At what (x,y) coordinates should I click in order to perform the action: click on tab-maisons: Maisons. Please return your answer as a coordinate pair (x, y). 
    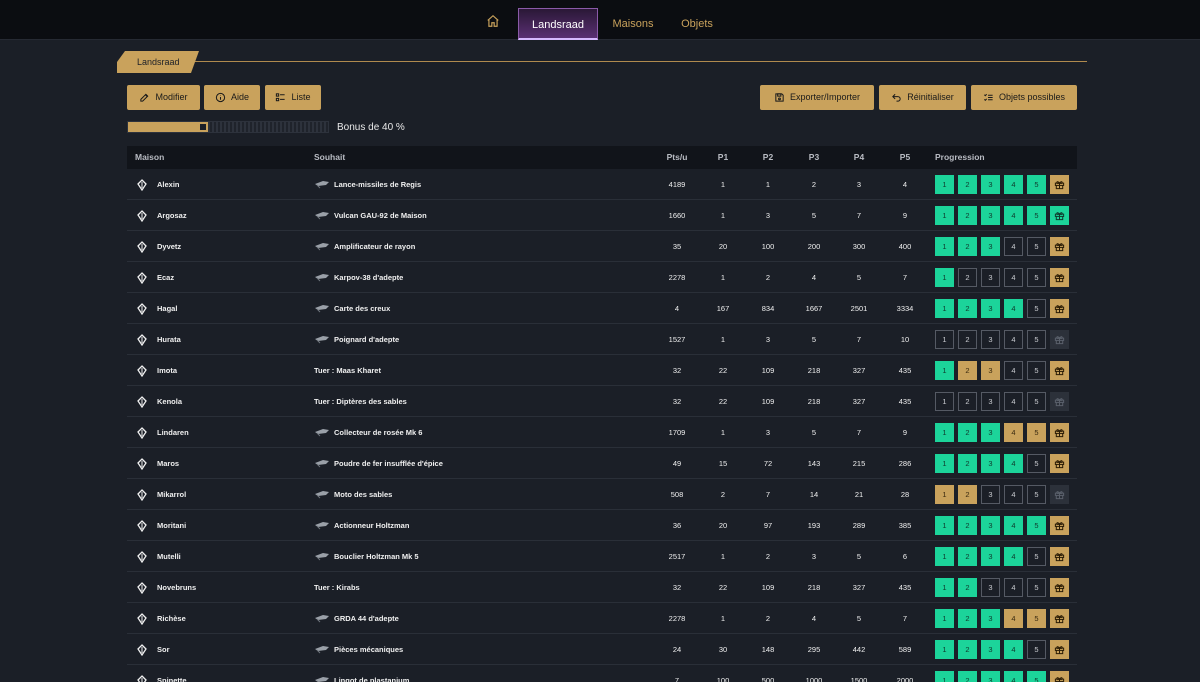
    Looking at the image, I should click on (633, 24).